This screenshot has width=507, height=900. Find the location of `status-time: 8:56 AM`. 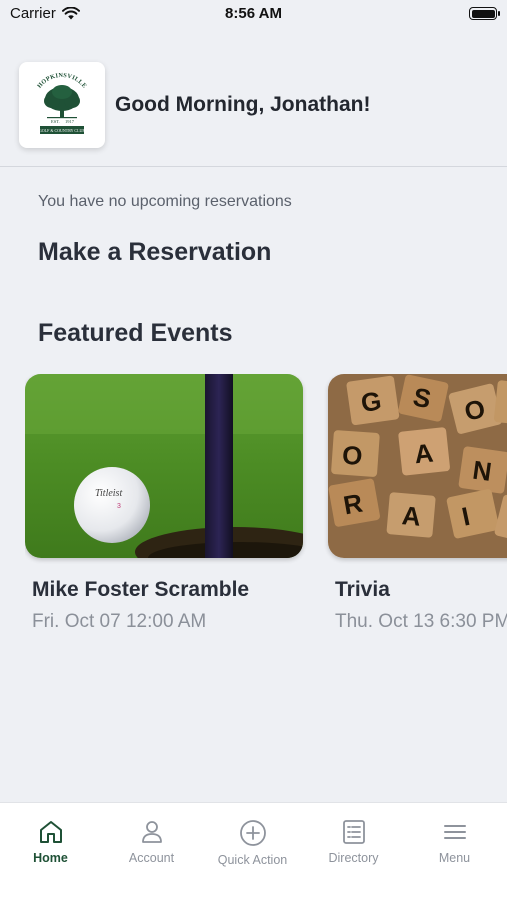

status-time: 8:56 AM is located at coordinates (253, 13).